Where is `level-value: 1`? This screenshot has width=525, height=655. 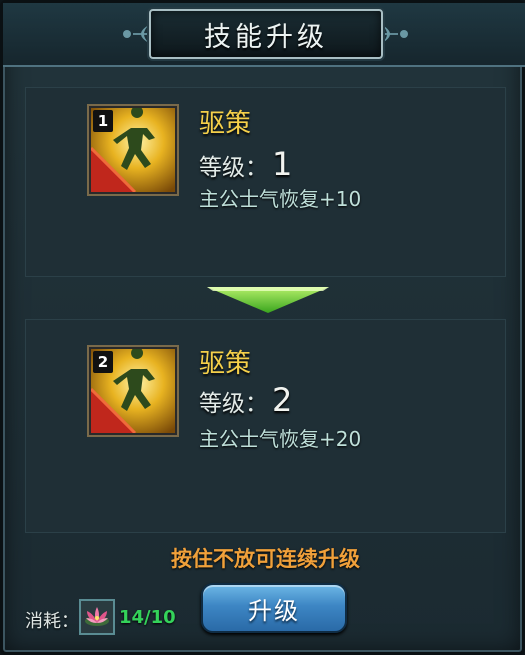
level-value: 1 is located at coordinates (282, 164).